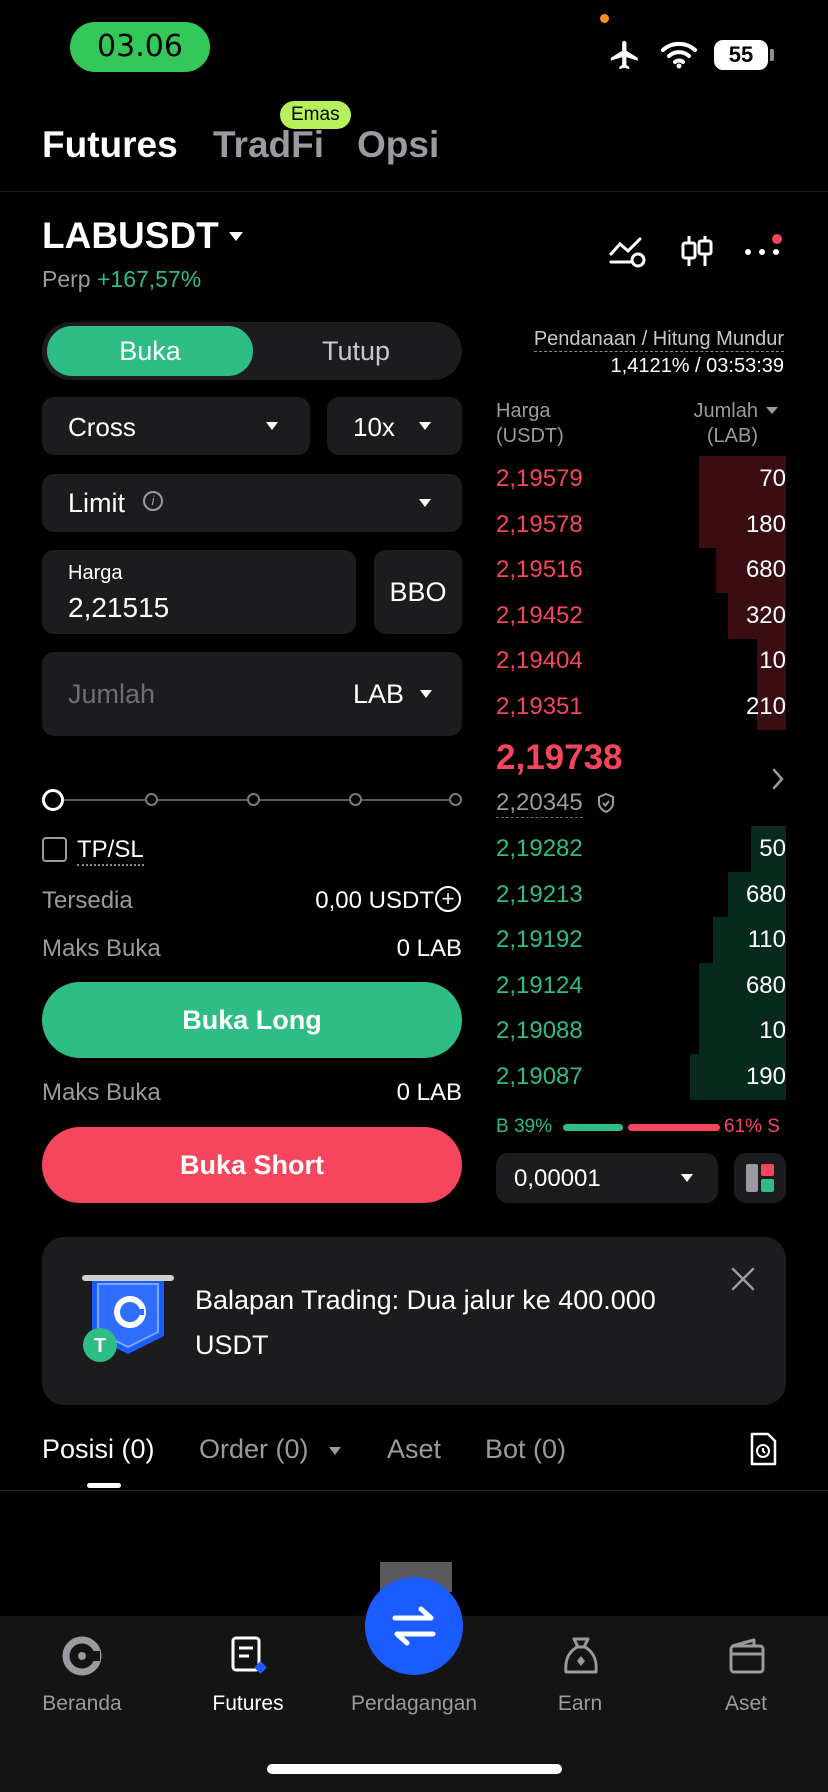 The image size is (828, 1792). Describe the element at coordinates (641, 1031) in the screenshot. I see `bid-row: 2,19088 10` at that location.